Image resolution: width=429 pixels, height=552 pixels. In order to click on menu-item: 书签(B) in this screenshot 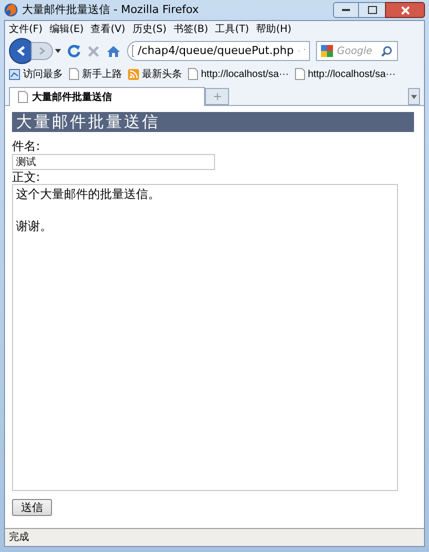, I will do `click(191, 29)`.